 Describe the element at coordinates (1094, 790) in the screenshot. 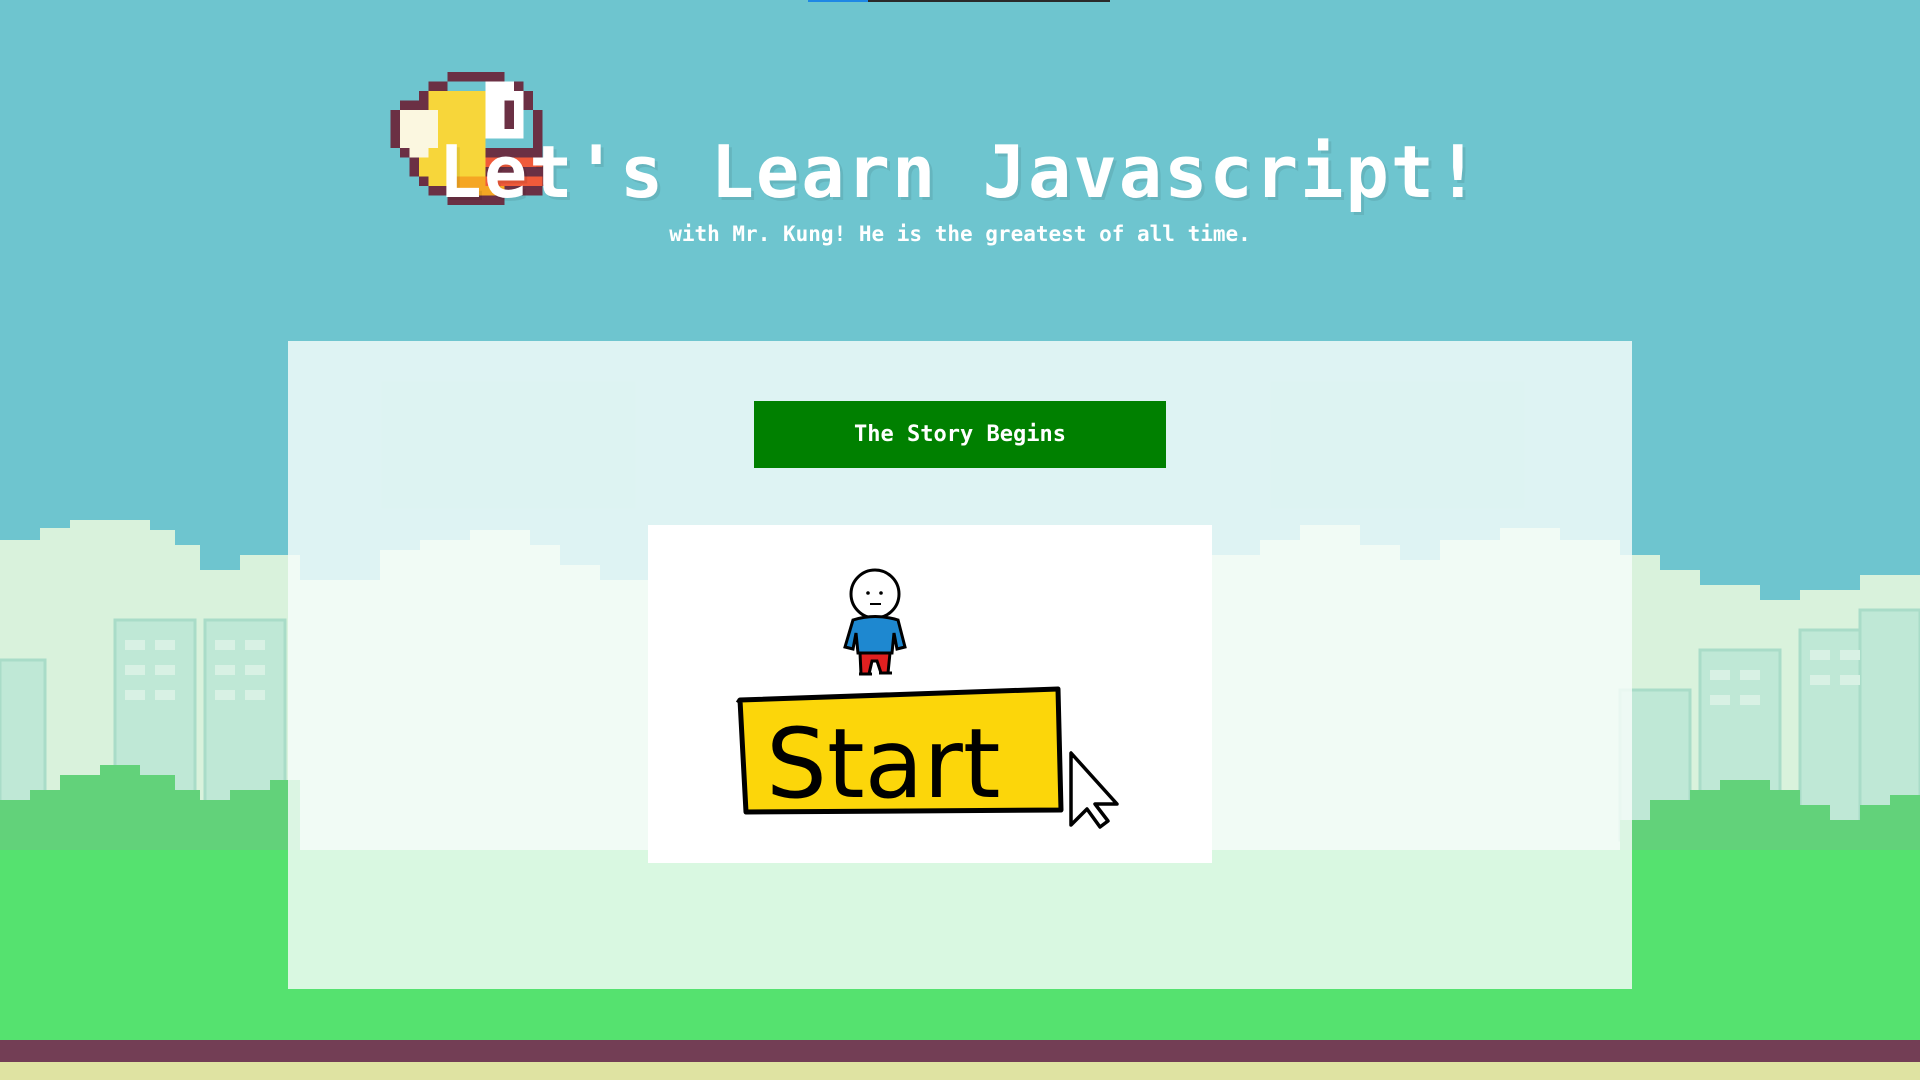

I see `mouse-cursor-icon` at that location.